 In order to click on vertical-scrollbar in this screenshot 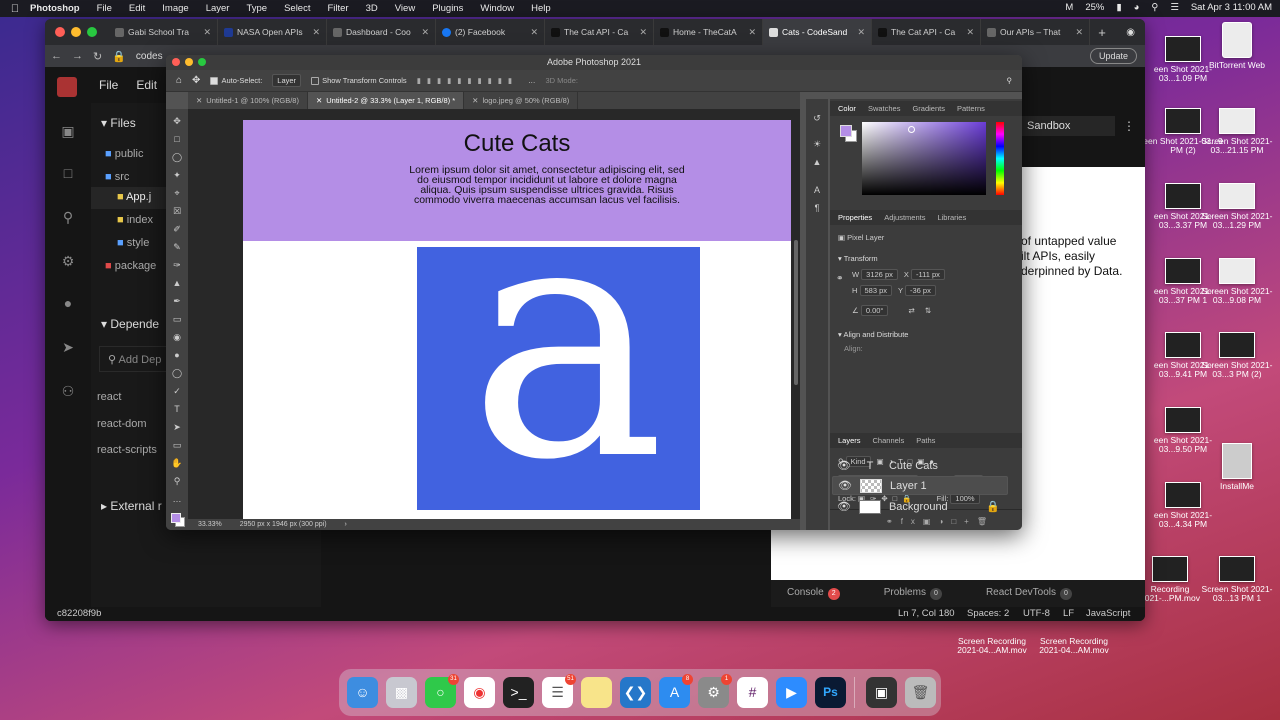, I will do `click(796, 312)`.